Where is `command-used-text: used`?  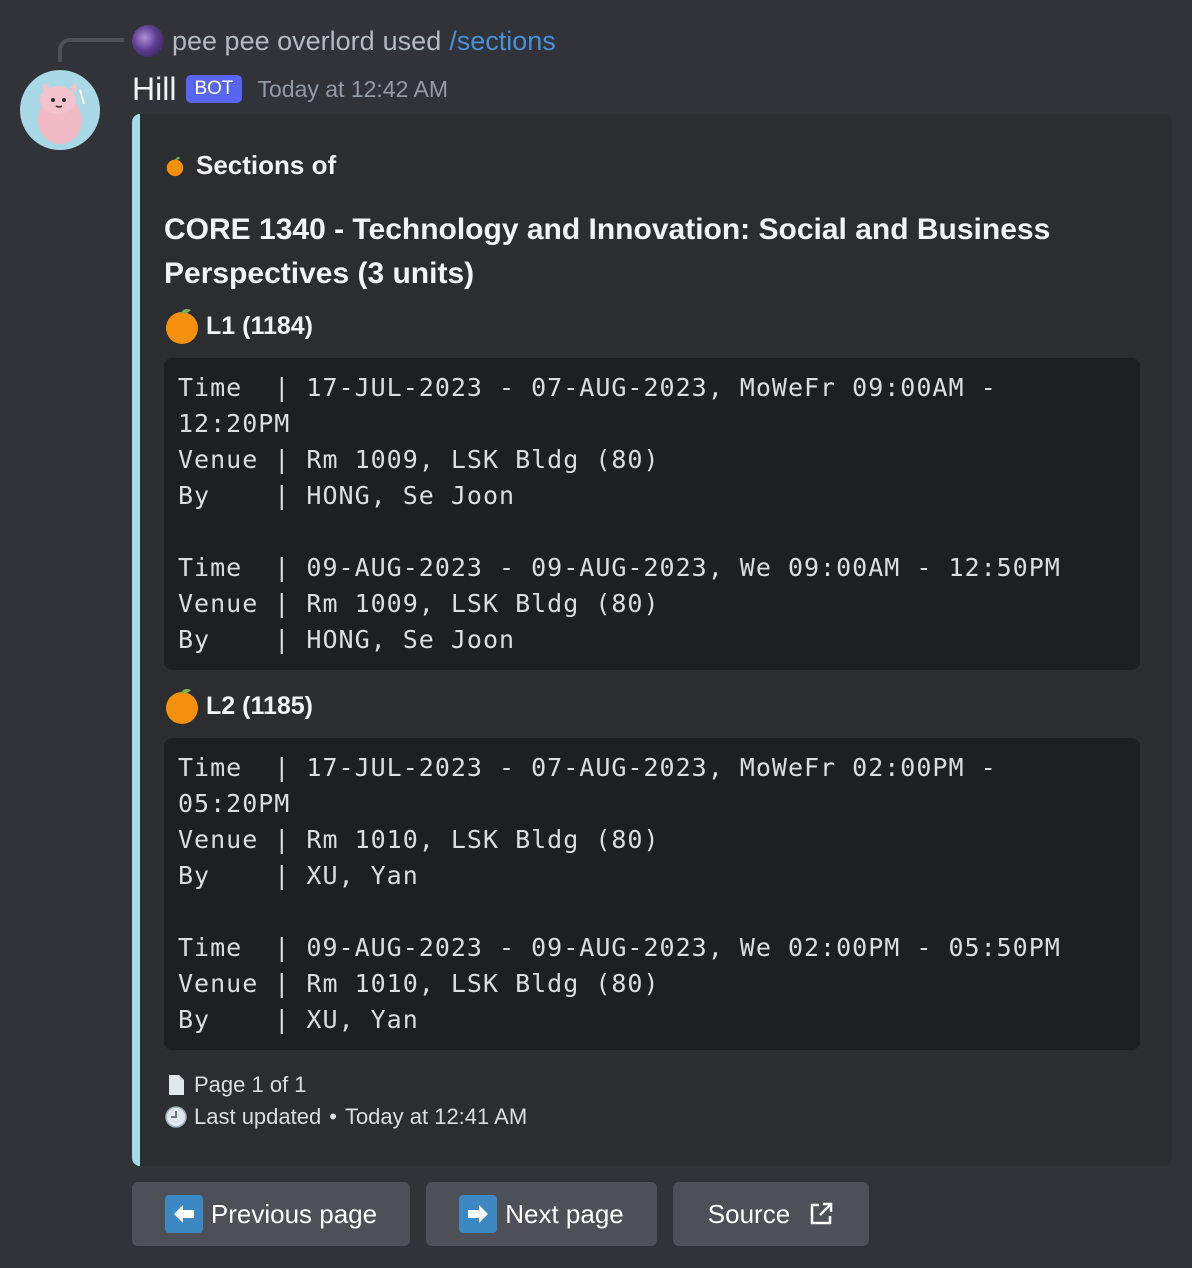
command-used-text: used is located at coordinates (412, 40).